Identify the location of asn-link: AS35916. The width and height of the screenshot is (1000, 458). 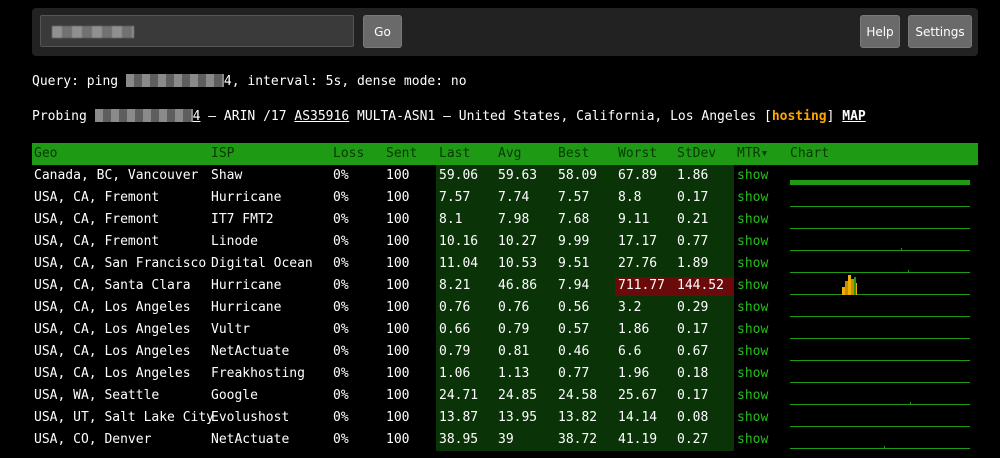
(321, 116).